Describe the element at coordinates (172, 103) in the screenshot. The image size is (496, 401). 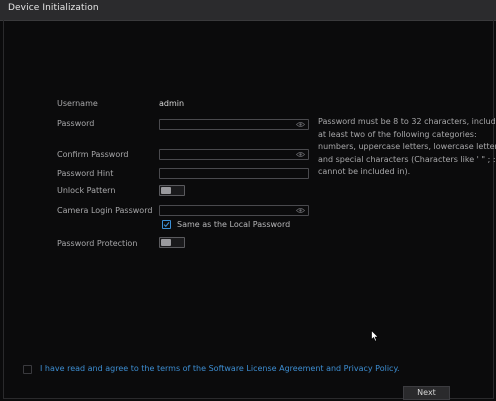
I see `username-value: admin` at that location.